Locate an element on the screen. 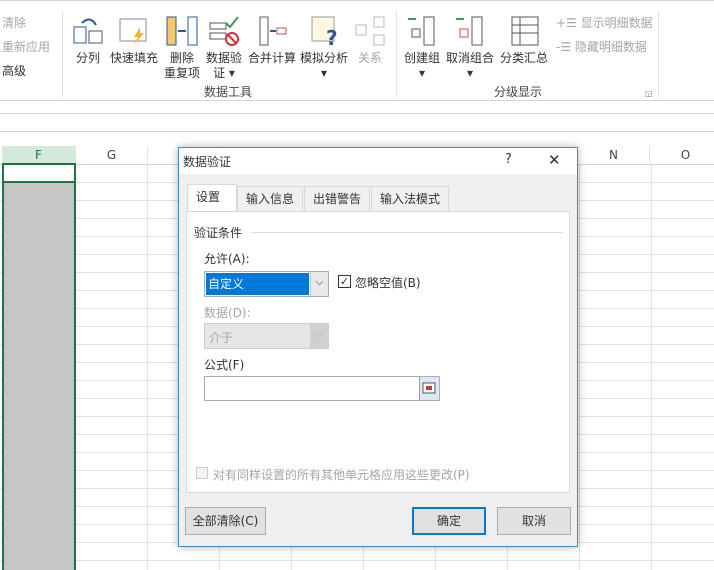  help-button: ? is located at coordinates (508, 159).